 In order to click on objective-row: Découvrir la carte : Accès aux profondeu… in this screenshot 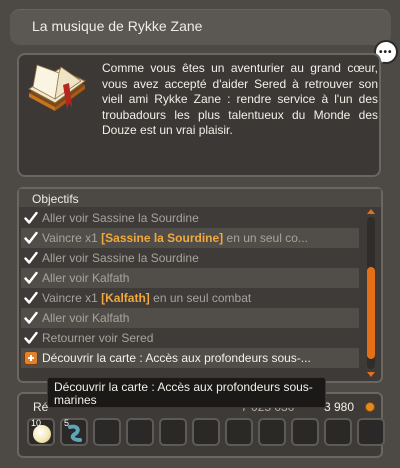, I will do `click(190, 358)`.